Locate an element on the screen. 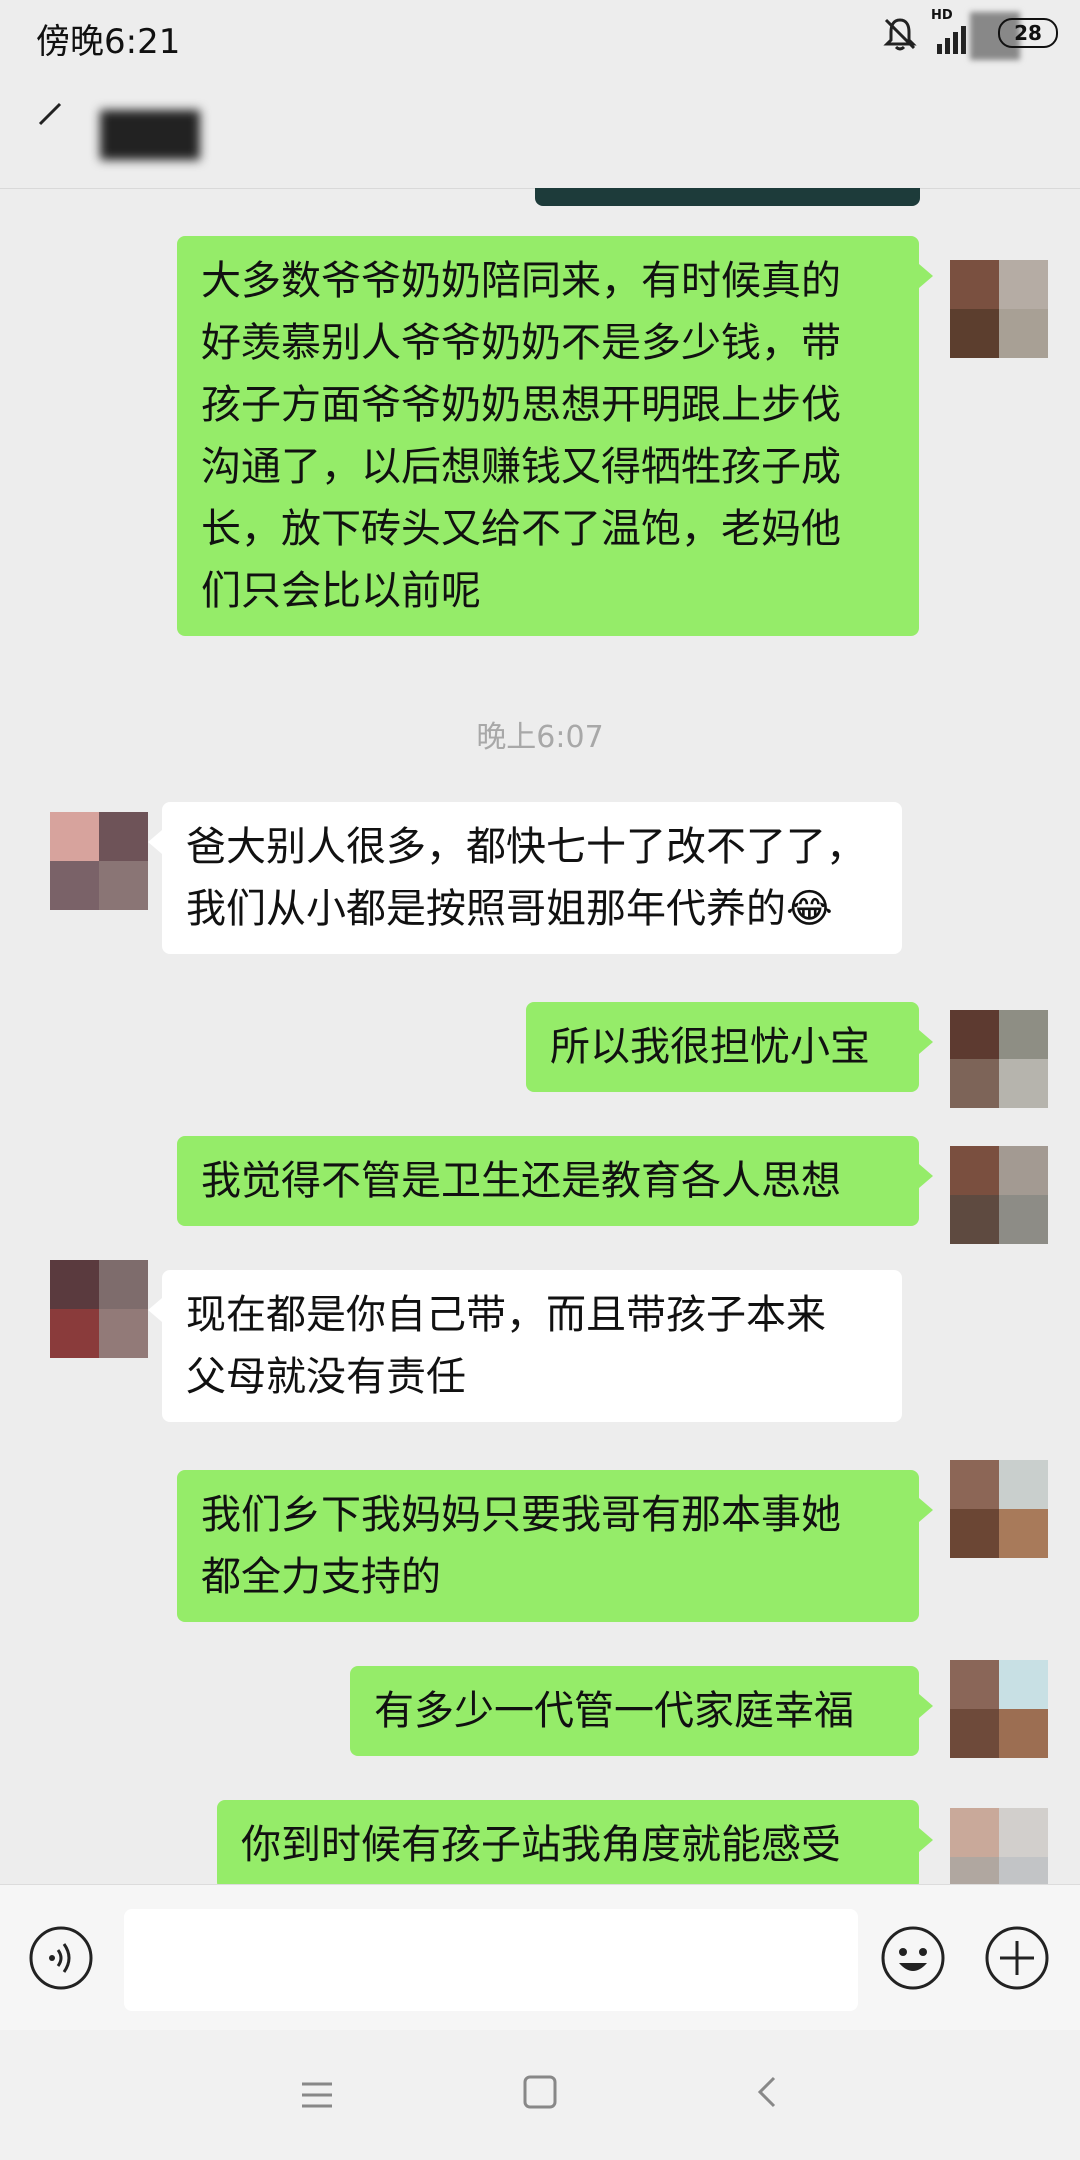  status-bar: 傍晚6:21 HD 28 is located at coordinates (540, 35).